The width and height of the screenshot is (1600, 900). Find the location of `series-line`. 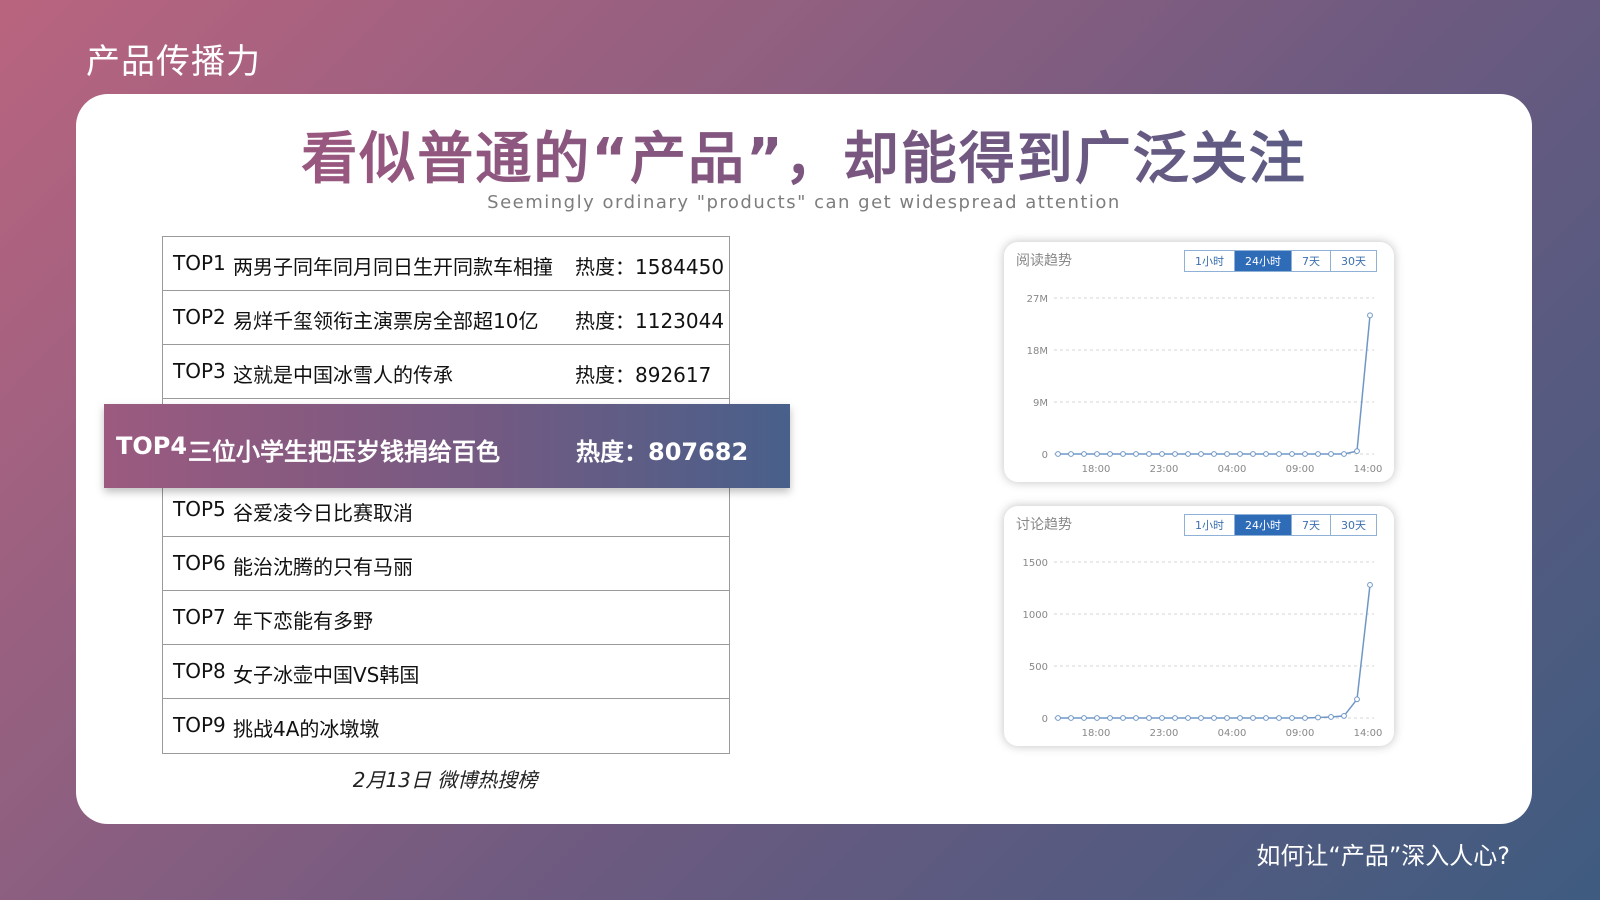

series-line is located at coordinates (1214, 651).